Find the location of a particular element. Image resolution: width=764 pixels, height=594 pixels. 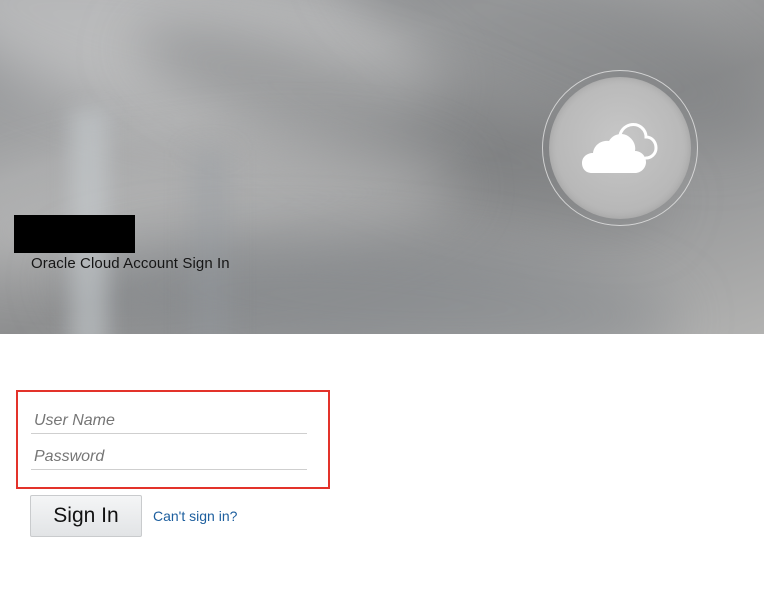

background-blur is located at coordinates (210, 242).